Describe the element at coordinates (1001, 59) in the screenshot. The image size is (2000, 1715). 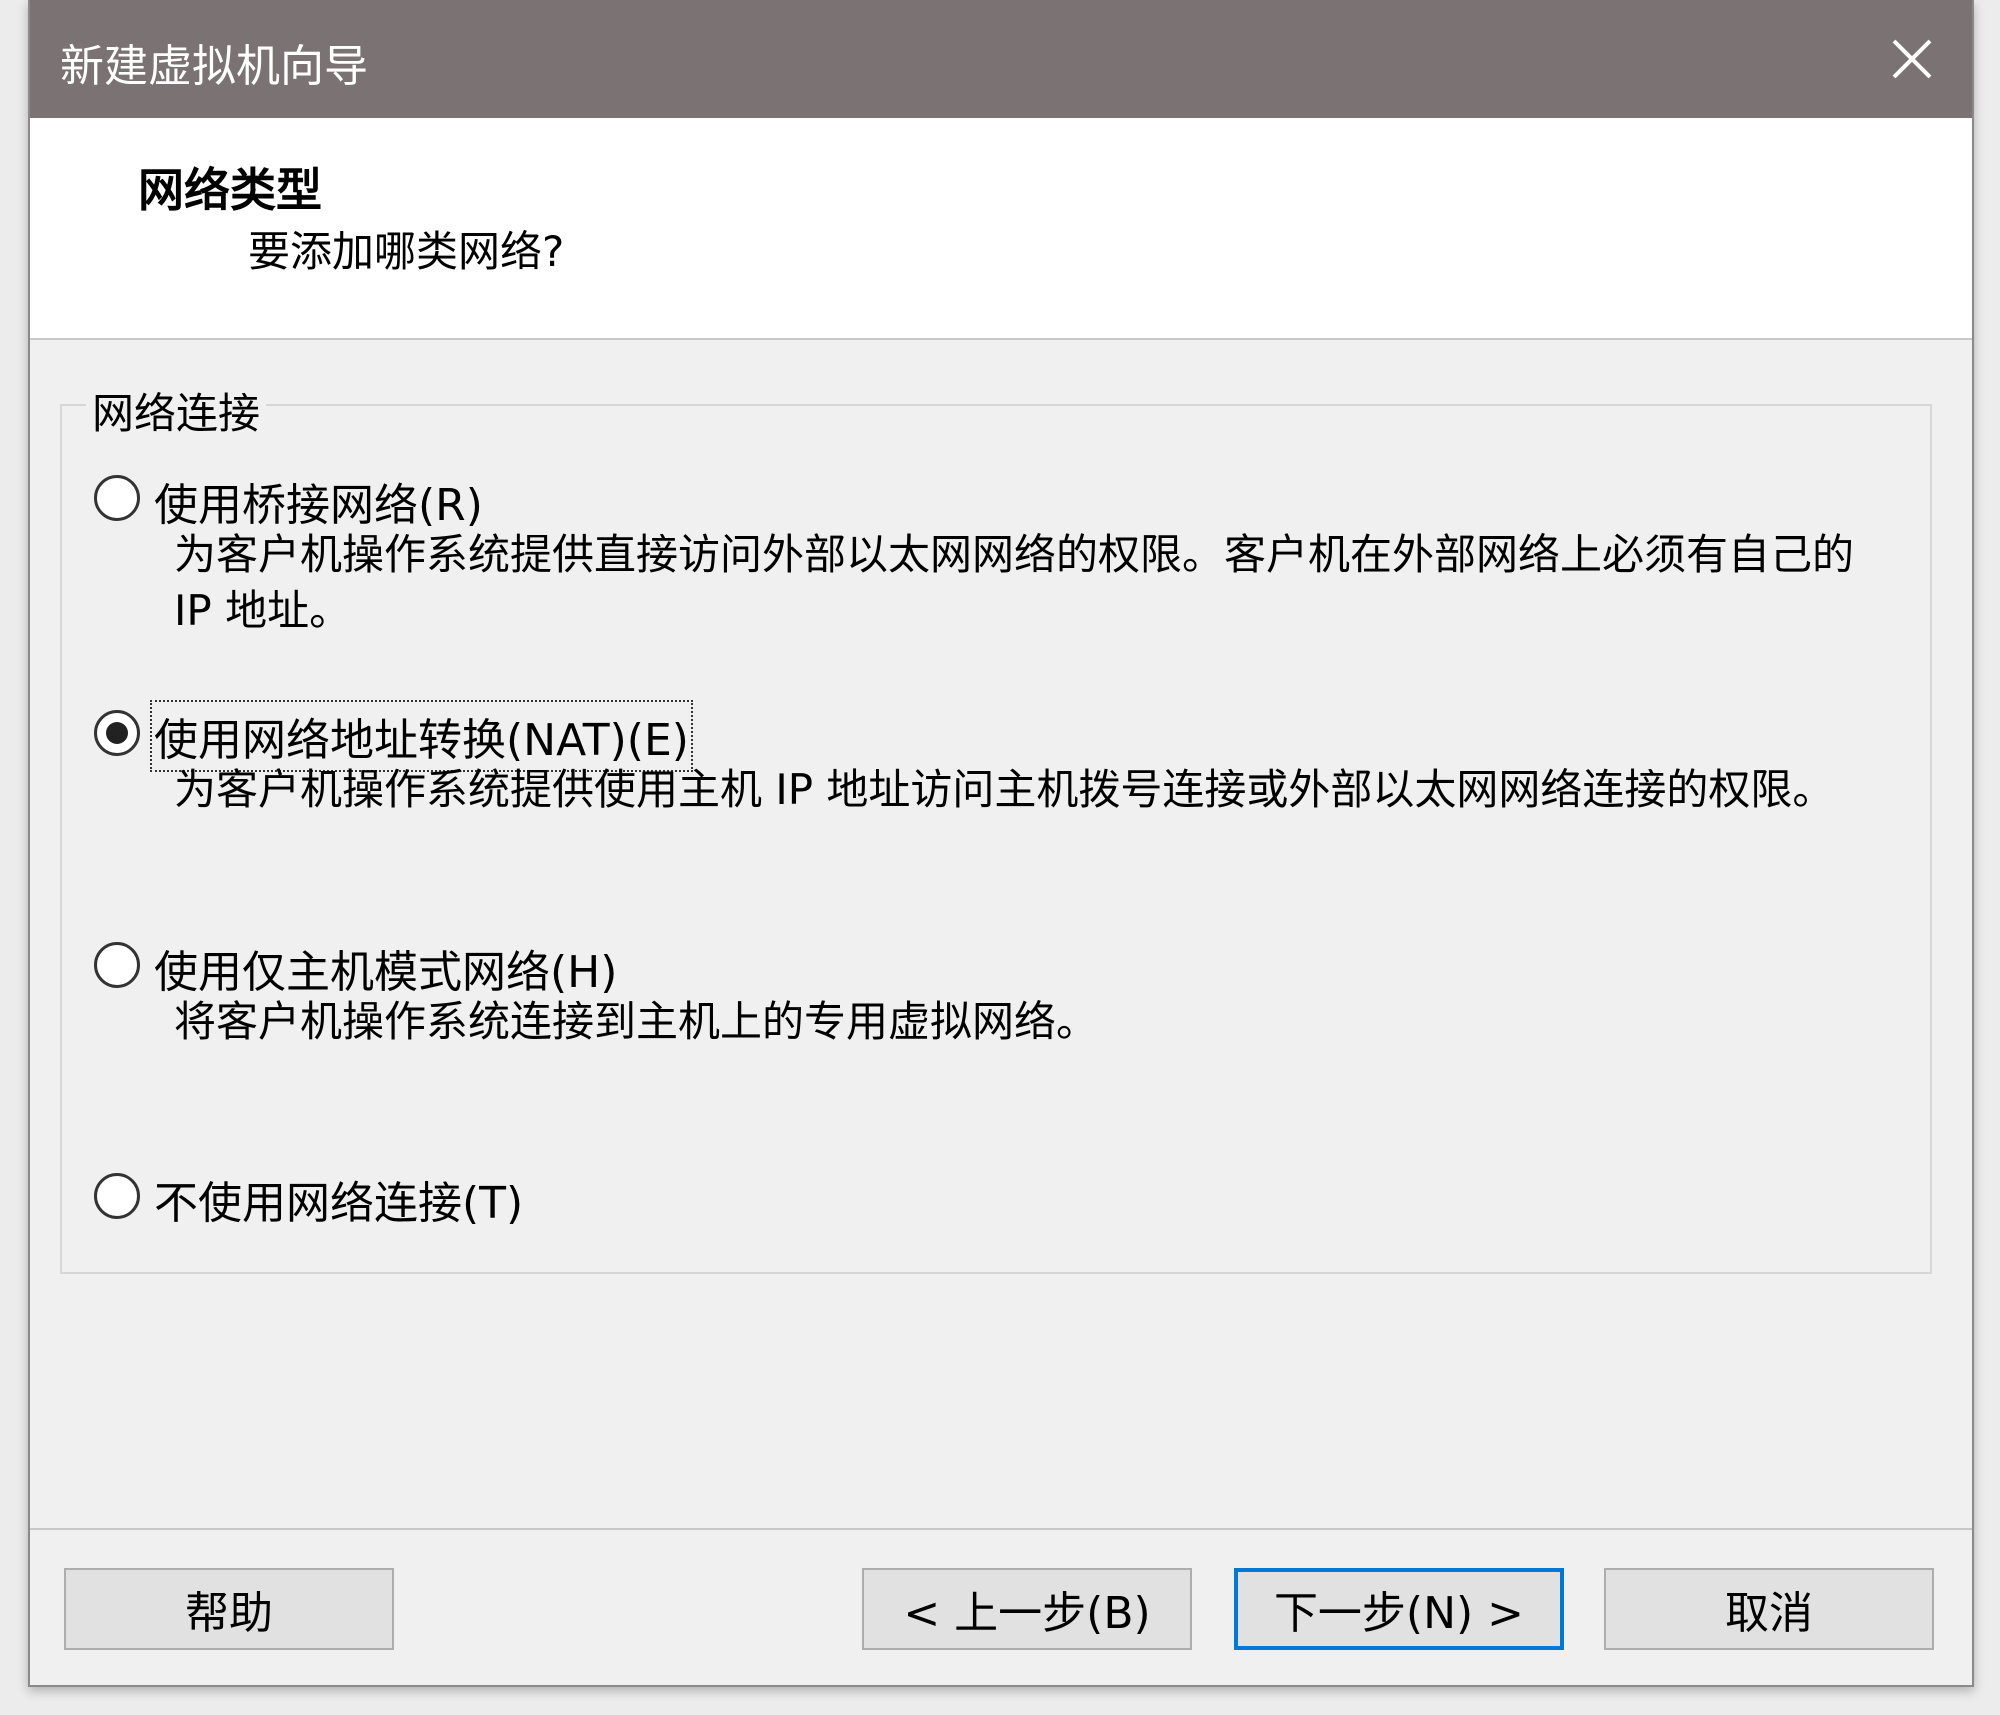
I see `title-bar: 新建虚拟机向导` at that location.